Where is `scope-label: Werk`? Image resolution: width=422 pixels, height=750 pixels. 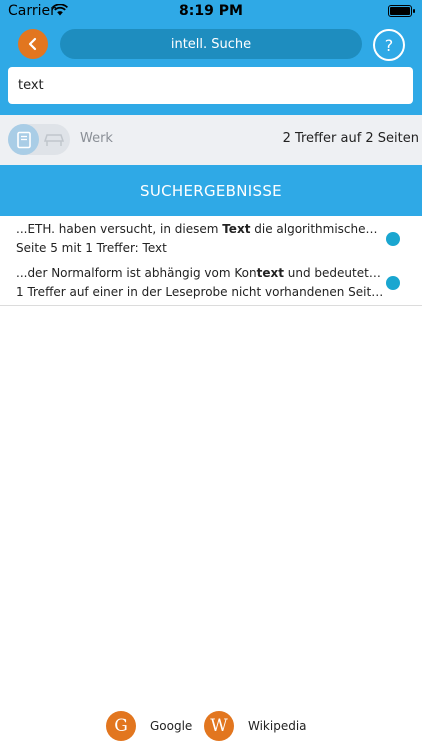 scope-label: Werk is located at coordinates (96, 138).